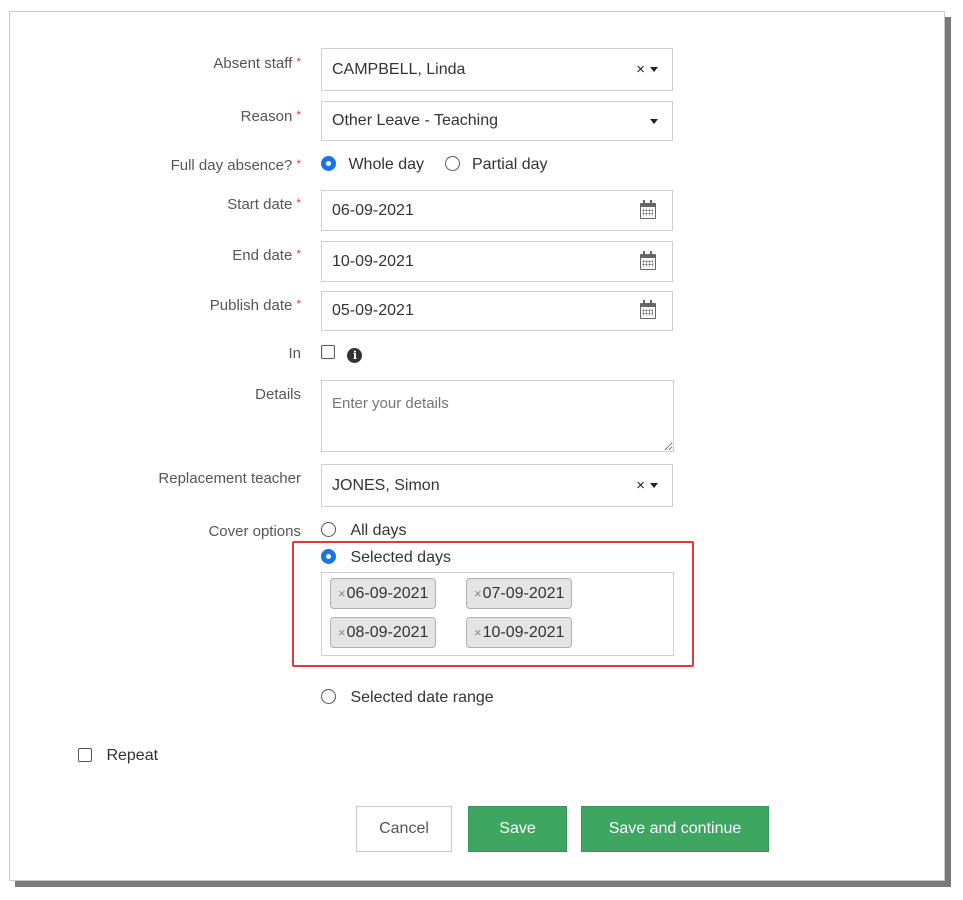 The width and height of the screenshot is (963, 900). What do you see at coordinates (278, 394) in the screenshot?
I see `details-label: Details` at bounding box center [278, 394].